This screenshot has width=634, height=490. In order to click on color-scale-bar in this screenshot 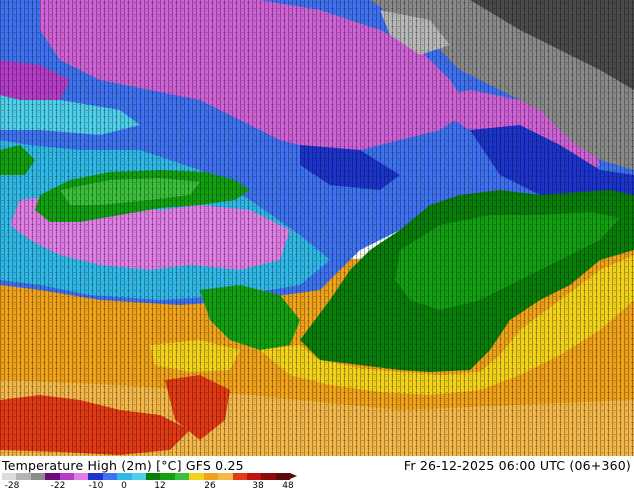, I will do `click(146, 476)`.